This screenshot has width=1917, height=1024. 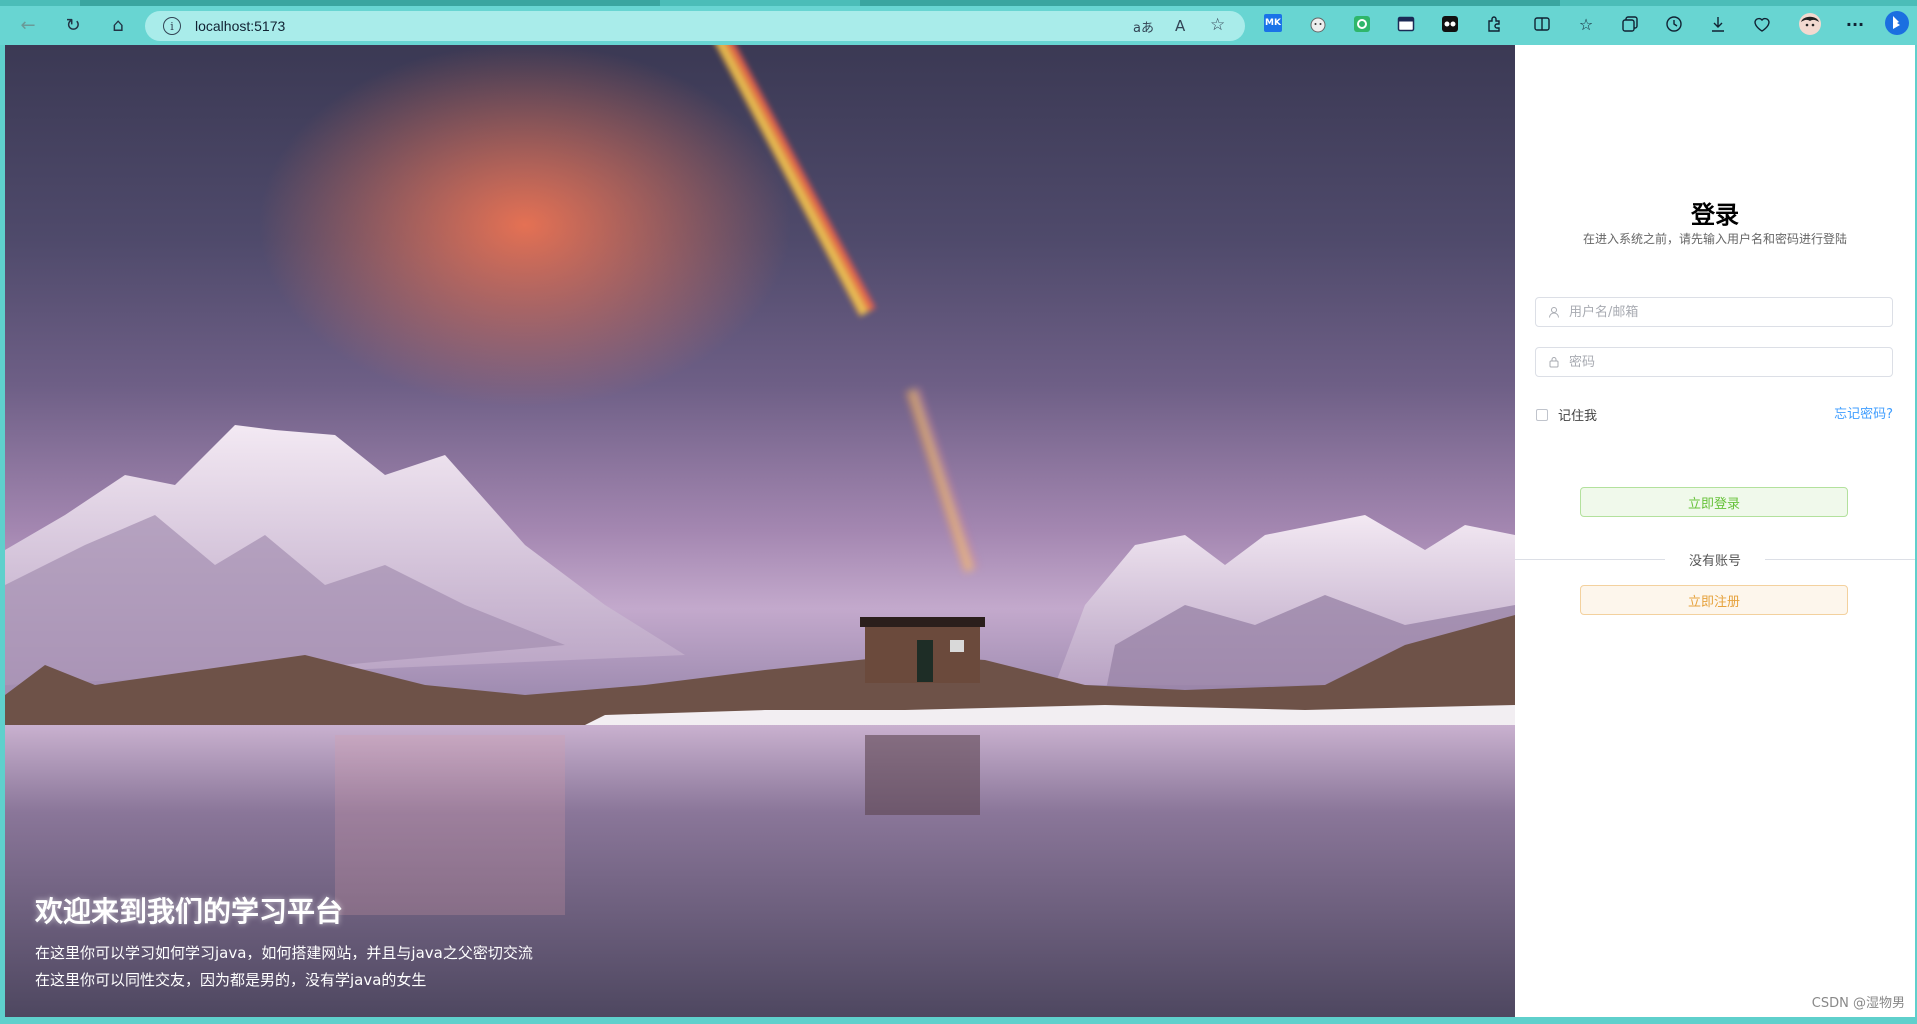 I want to click on favorite-star-icon: ☆, so click(x=1217, y=25).